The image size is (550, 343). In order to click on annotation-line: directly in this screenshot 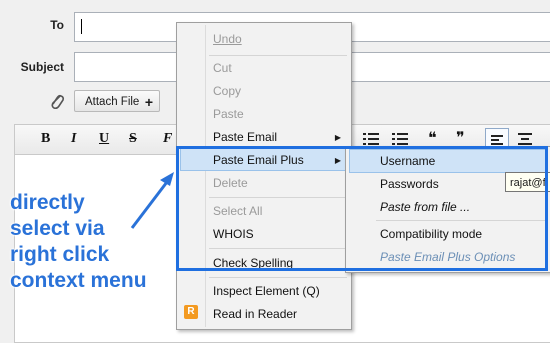, I will do `click(47, 202)`.